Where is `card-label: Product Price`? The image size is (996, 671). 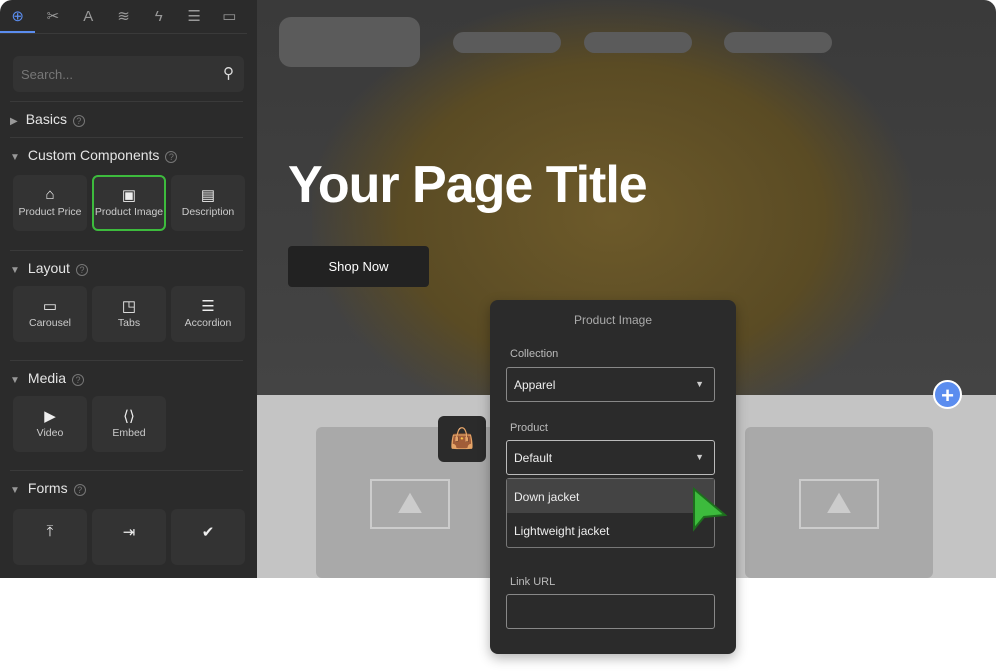 card-label: Product Price is located at coordinates (50, 212).